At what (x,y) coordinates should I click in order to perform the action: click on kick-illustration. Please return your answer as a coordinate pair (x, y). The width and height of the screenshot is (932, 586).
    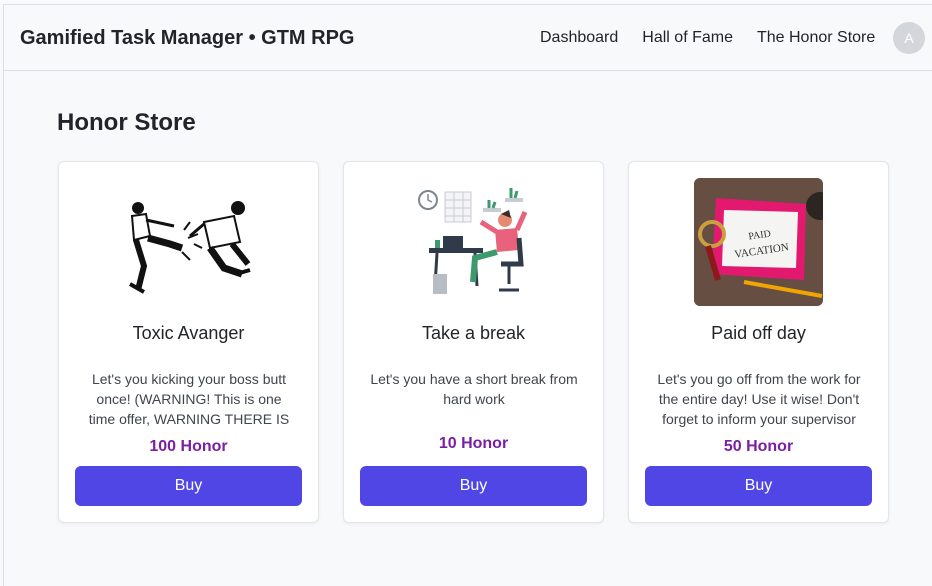
    Looking at the image, I should click on (188, 242).